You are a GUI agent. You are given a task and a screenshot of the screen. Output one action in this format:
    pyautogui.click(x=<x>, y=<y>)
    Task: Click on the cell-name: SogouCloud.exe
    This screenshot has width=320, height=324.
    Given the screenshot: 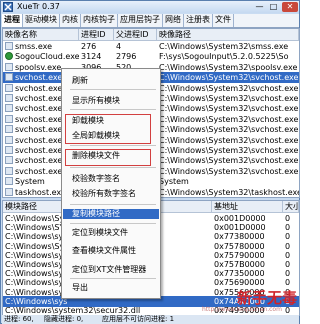 What is the action you would take?
    pyautogui.click(x=47, y=57)
    